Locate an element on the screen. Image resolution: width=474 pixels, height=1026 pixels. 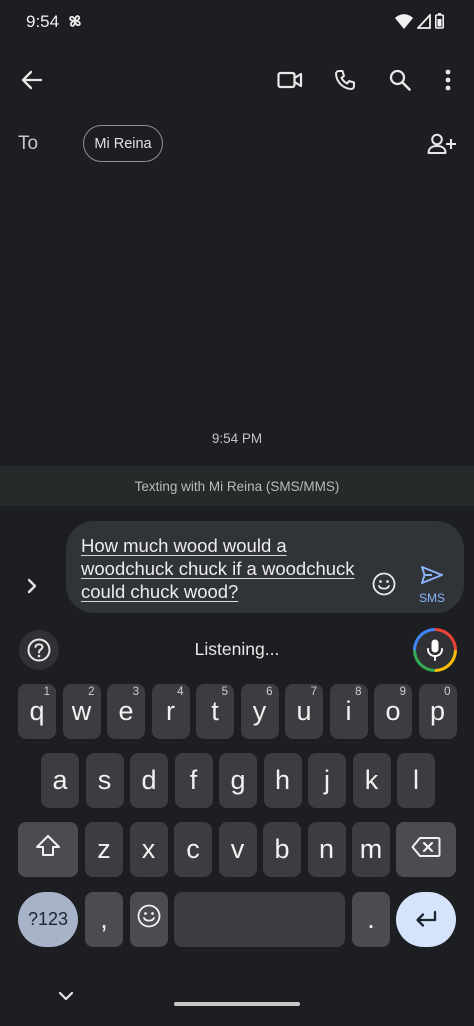
send-icon is located at coordinates (432, 577).